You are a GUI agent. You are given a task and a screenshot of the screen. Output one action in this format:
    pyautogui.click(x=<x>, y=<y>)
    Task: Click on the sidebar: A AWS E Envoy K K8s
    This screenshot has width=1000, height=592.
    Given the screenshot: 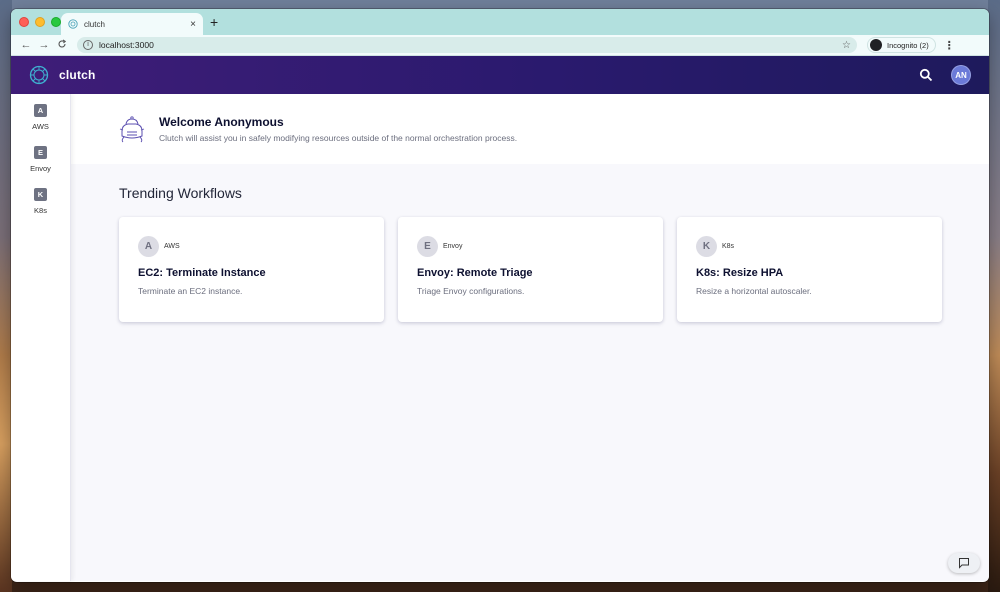 What is the action you would take?
    pyautogui.click(x=41, y=337)
    